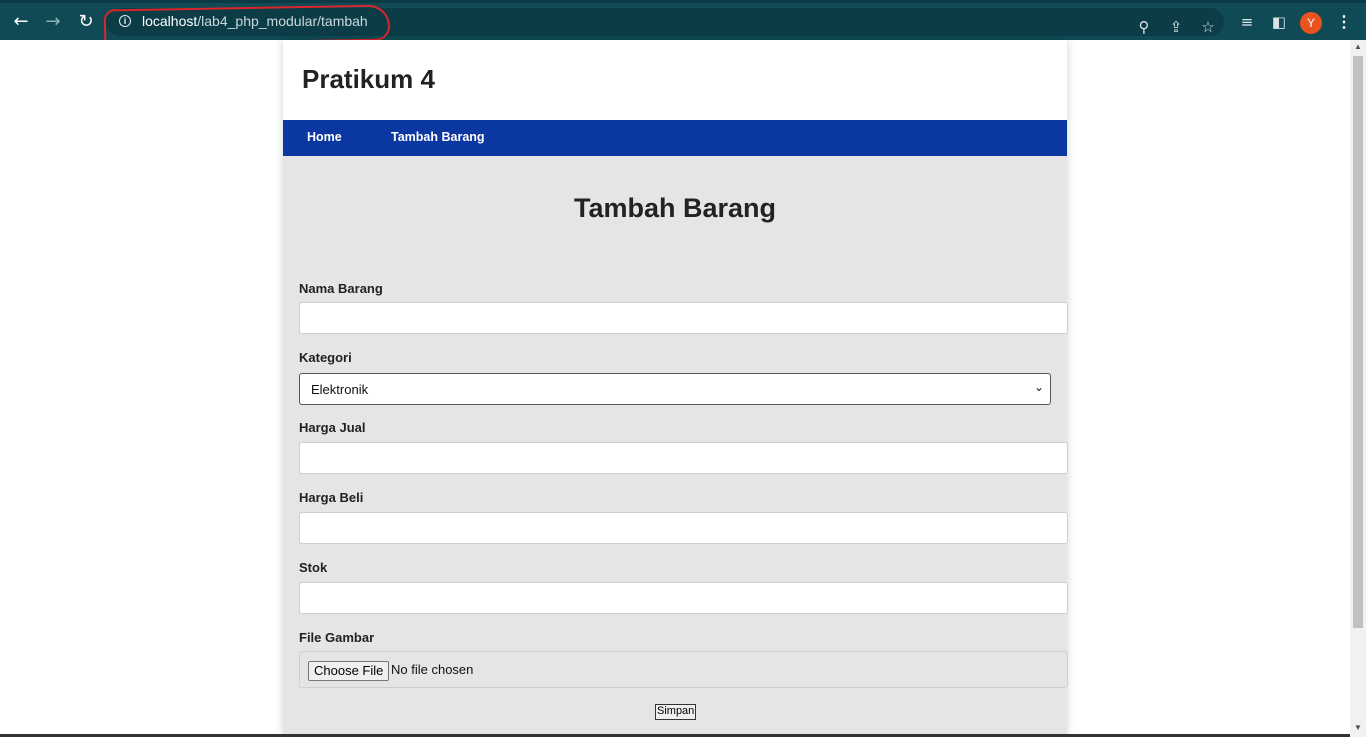  Describe the element at coordinates (332, 427) in the screenshot. I see `label-harga-jual: Harga Jual` at that location.